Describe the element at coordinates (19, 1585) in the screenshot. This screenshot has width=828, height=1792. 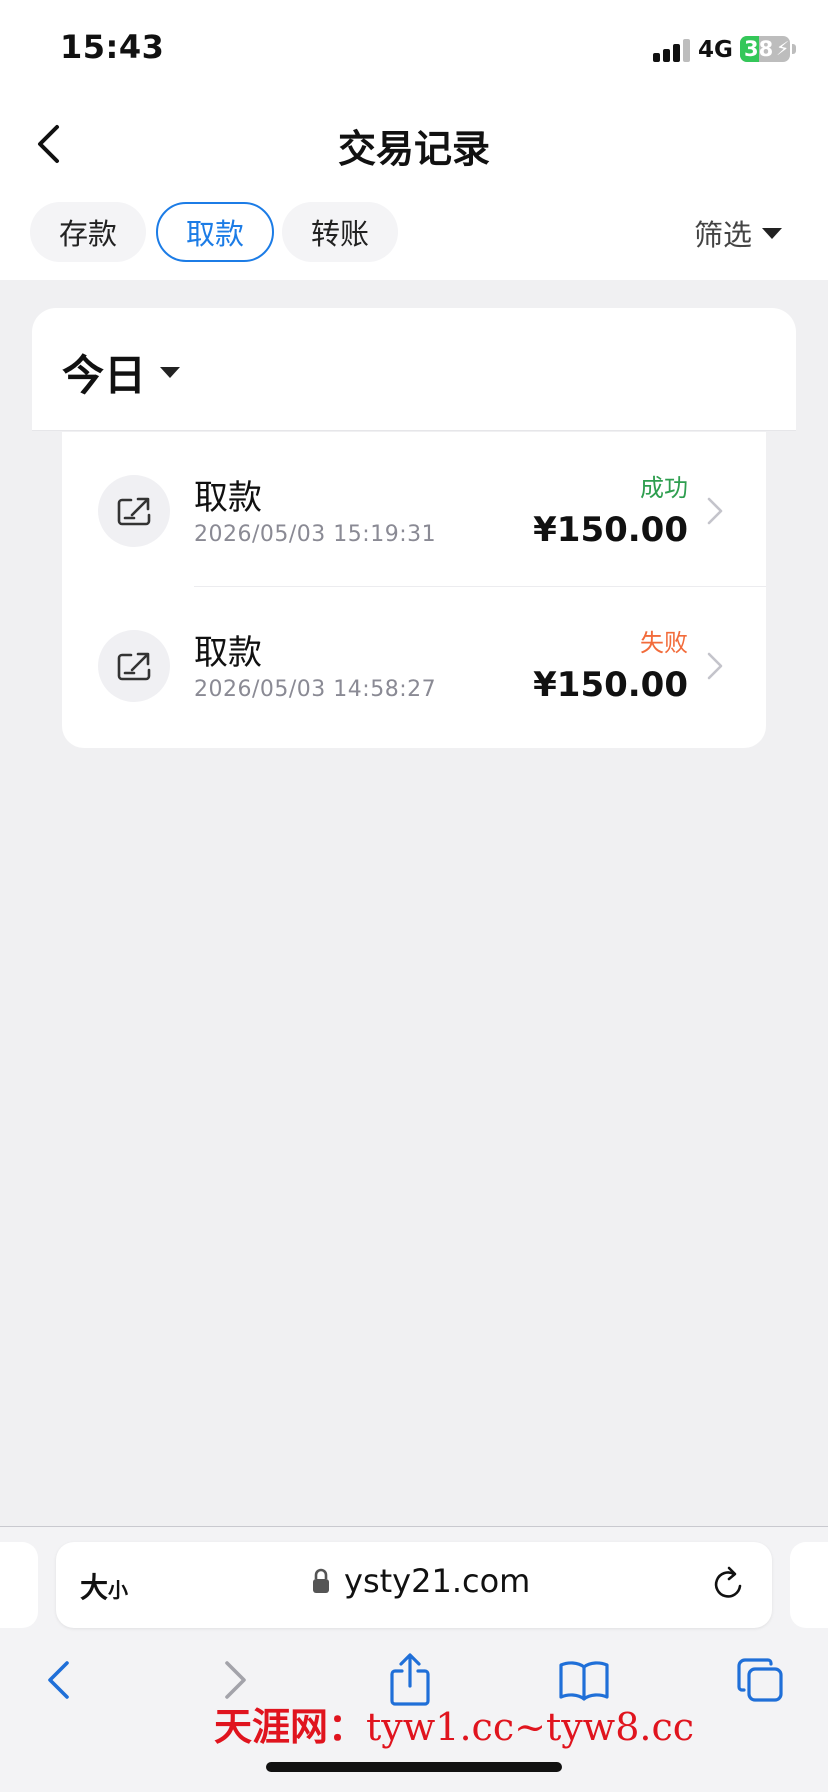
I see `previous-tab-preview` at that location.